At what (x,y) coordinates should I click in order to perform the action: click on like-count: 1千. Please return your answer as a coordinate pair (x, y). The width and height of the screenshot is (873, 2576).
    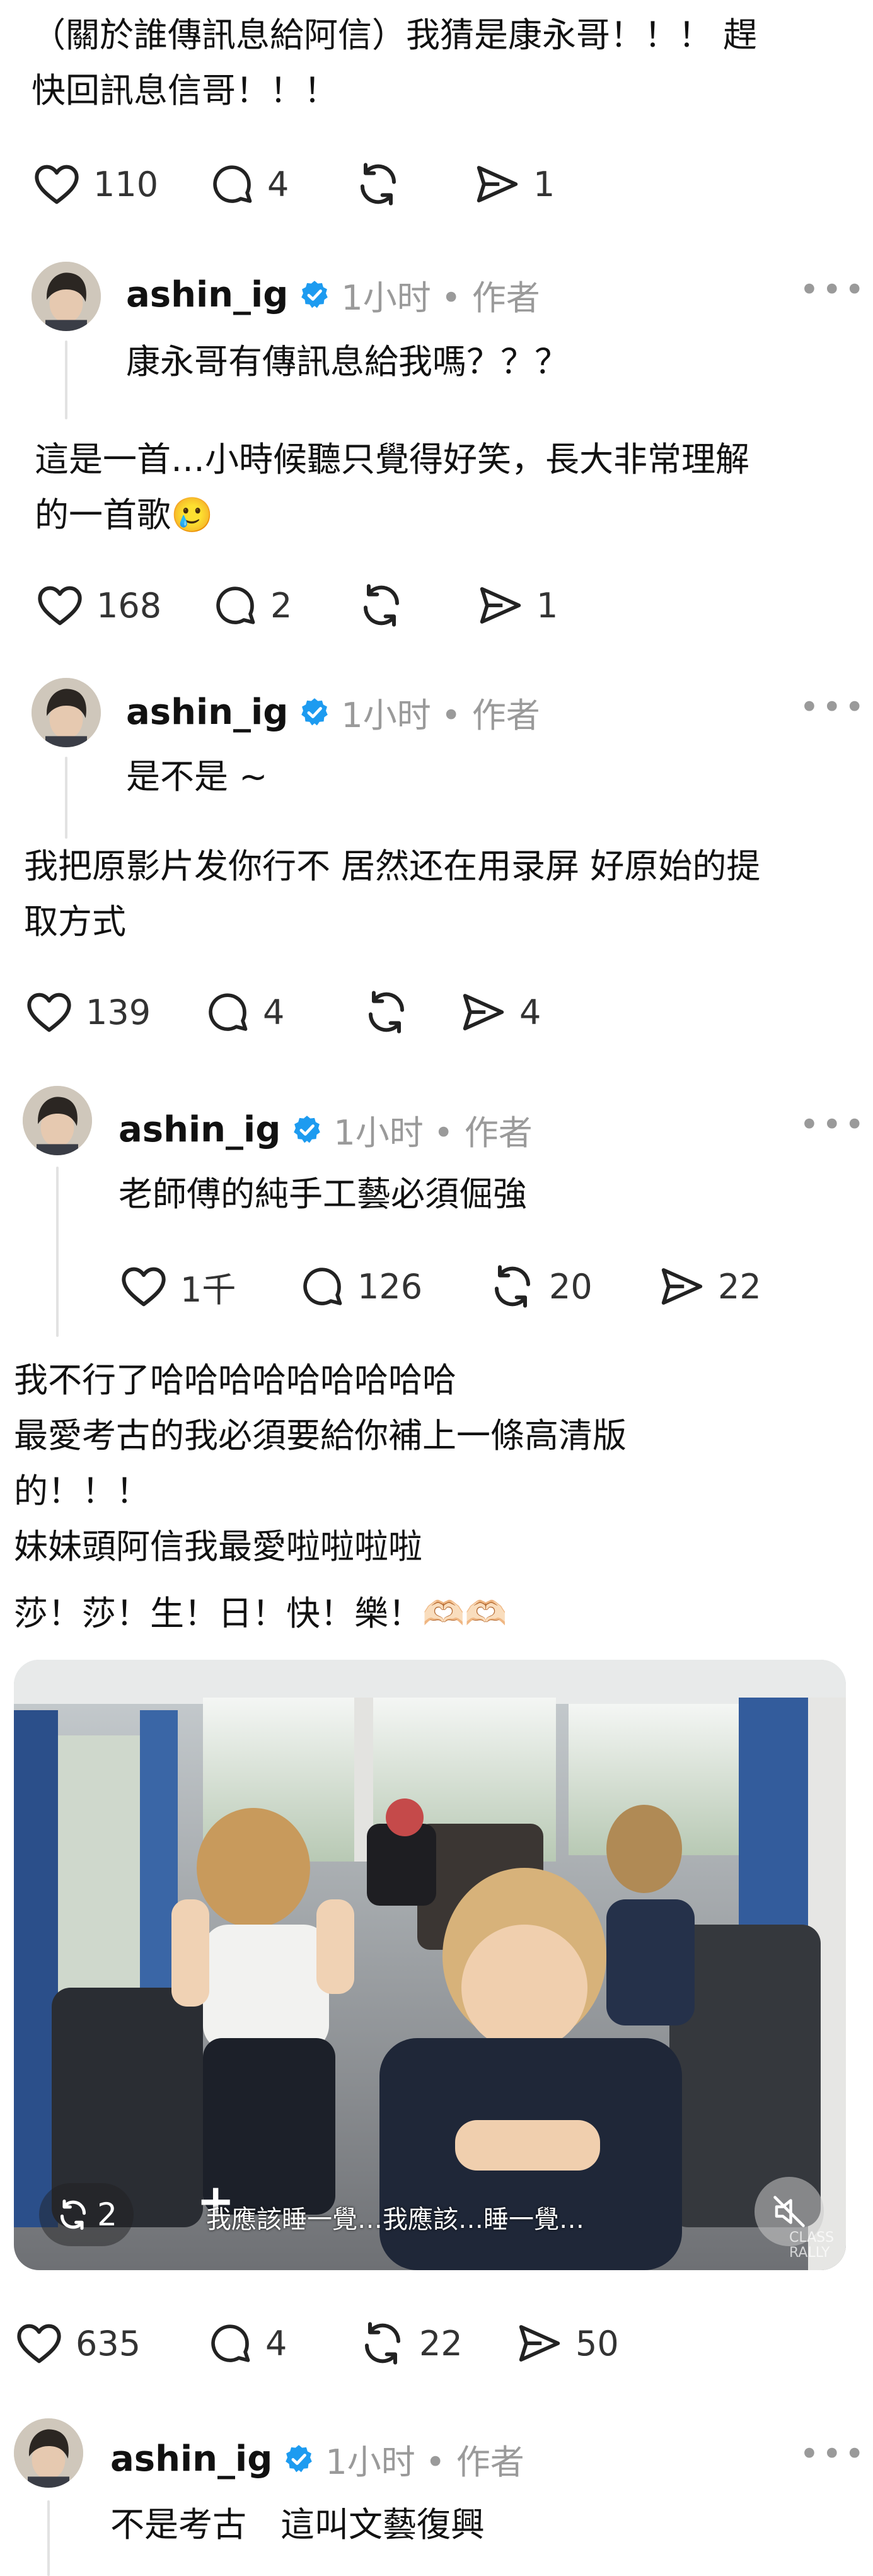
    Looking at the image, I should click on (208, 1290).